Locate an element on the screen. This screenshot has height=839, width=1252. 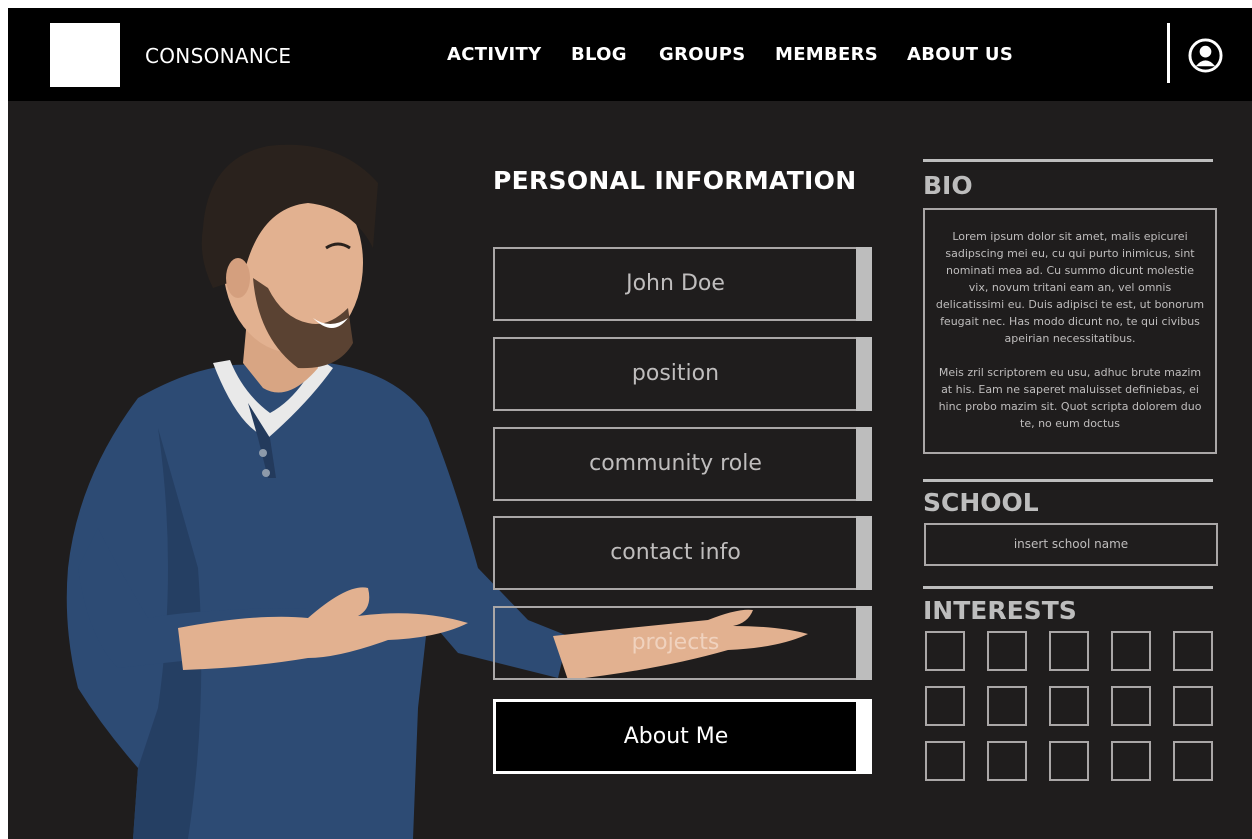
button-tab is located at coordinates (864, 736).